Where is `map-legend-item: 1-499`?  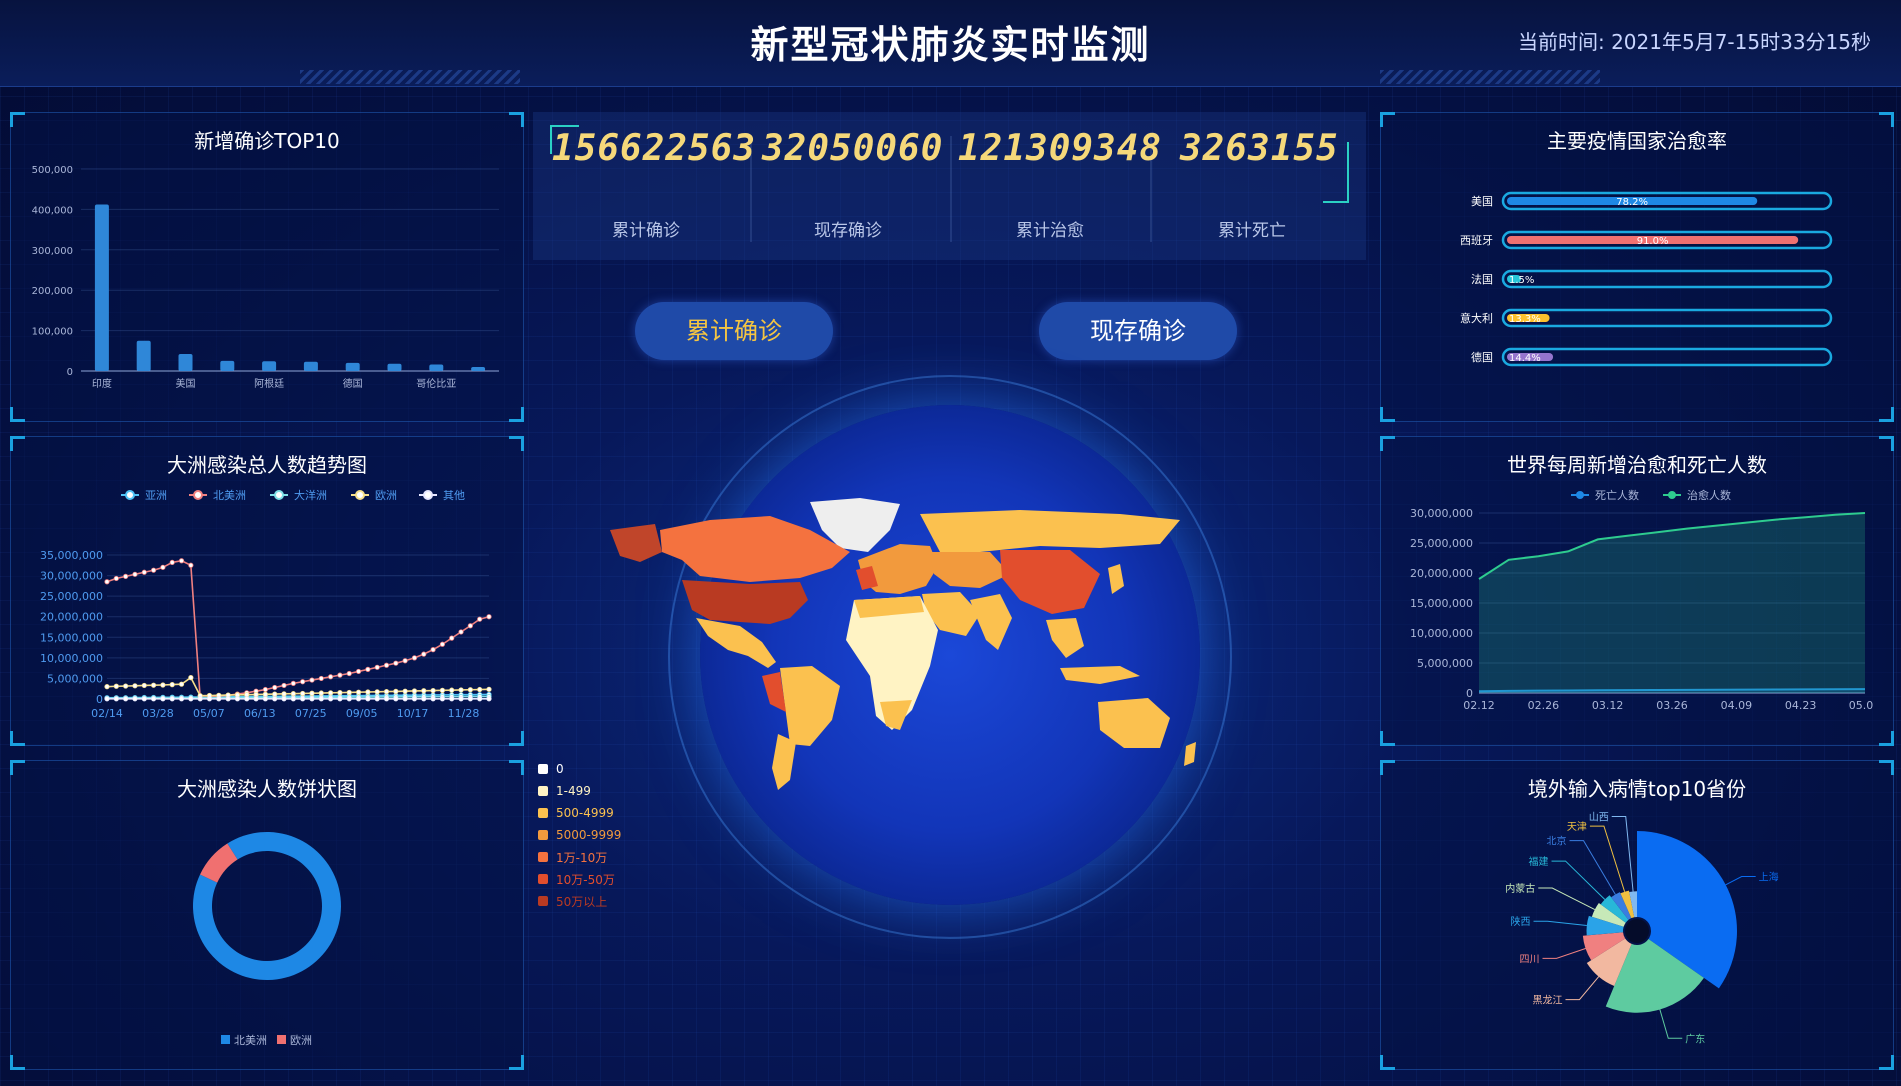 map-legend-item: 1-499 is located at coordinates (579, 791).